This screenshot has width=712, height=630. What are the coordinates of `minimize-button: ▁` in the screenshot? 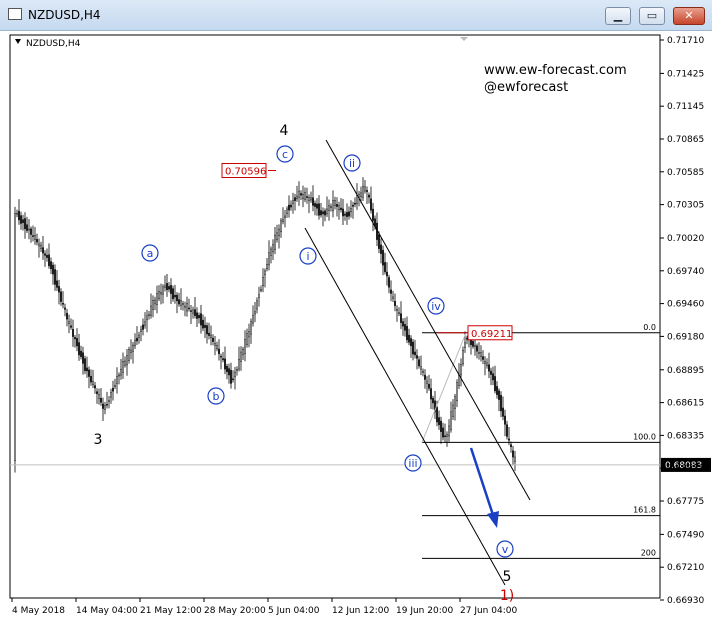 It's located at (618, 16).